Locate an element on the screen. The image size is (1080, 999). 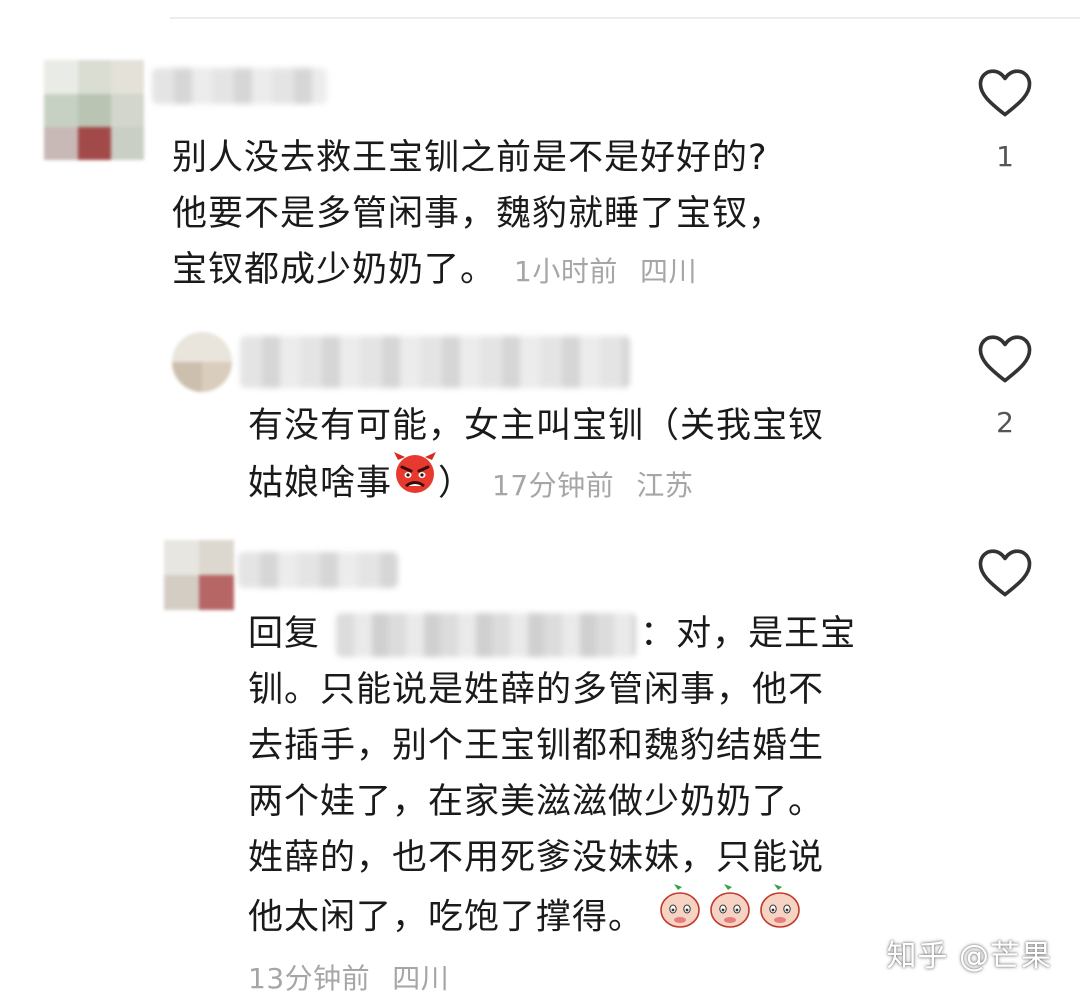
like-count: 2 is located at coordinates (1005, 422).